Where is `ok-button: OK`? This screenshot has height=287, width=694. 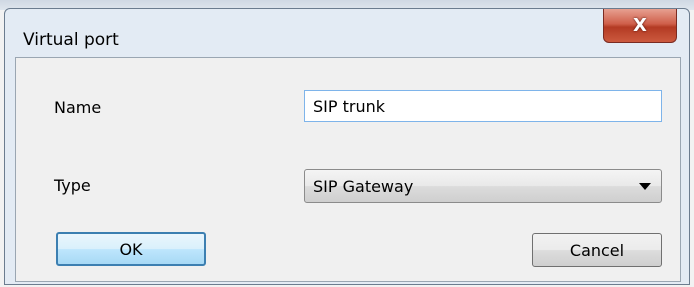 ok-button: OK is located at coordinates (131, 249).